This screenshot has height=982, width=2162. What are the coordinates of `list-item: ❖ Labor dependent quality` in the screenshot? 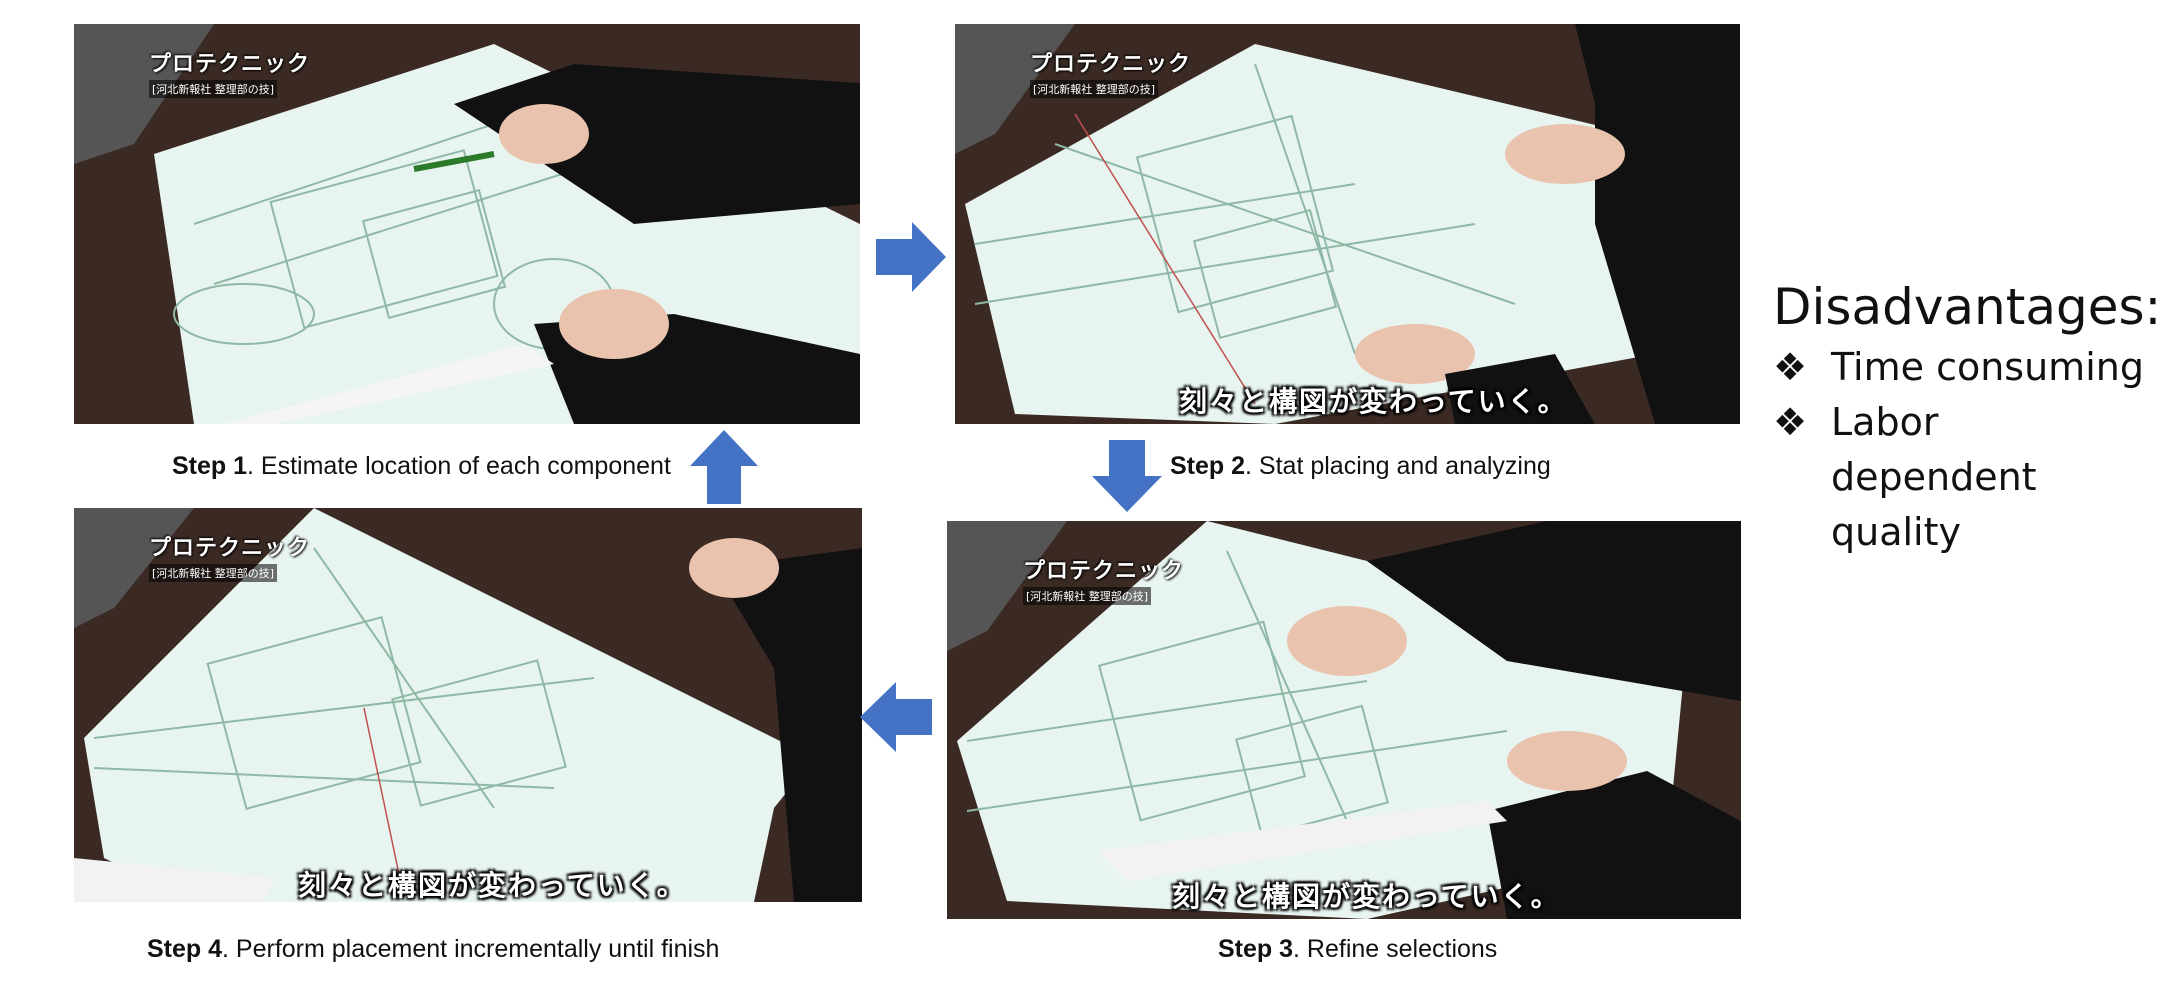 It's located at (1963, 477).